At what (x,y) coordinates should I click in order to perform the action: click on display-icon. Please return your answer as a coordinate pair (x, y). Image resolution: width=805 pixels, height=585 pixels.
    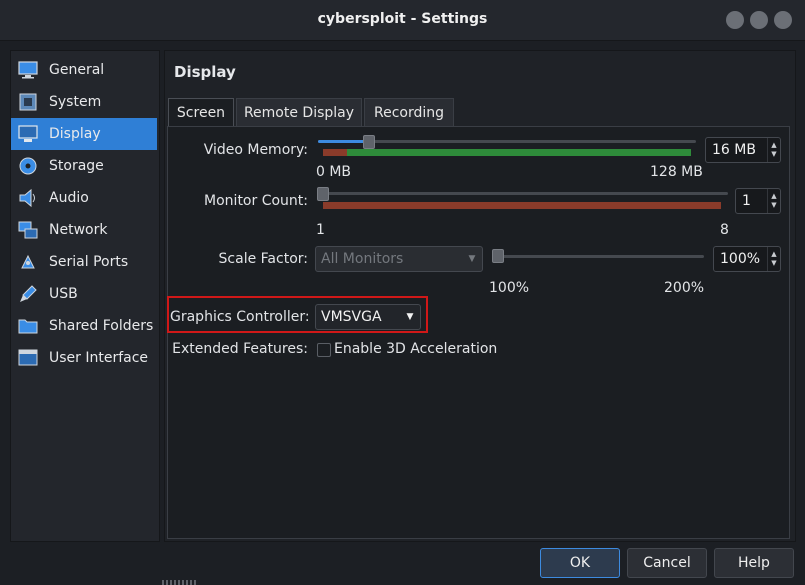
    Looking at the image, I should click on (28, 134).